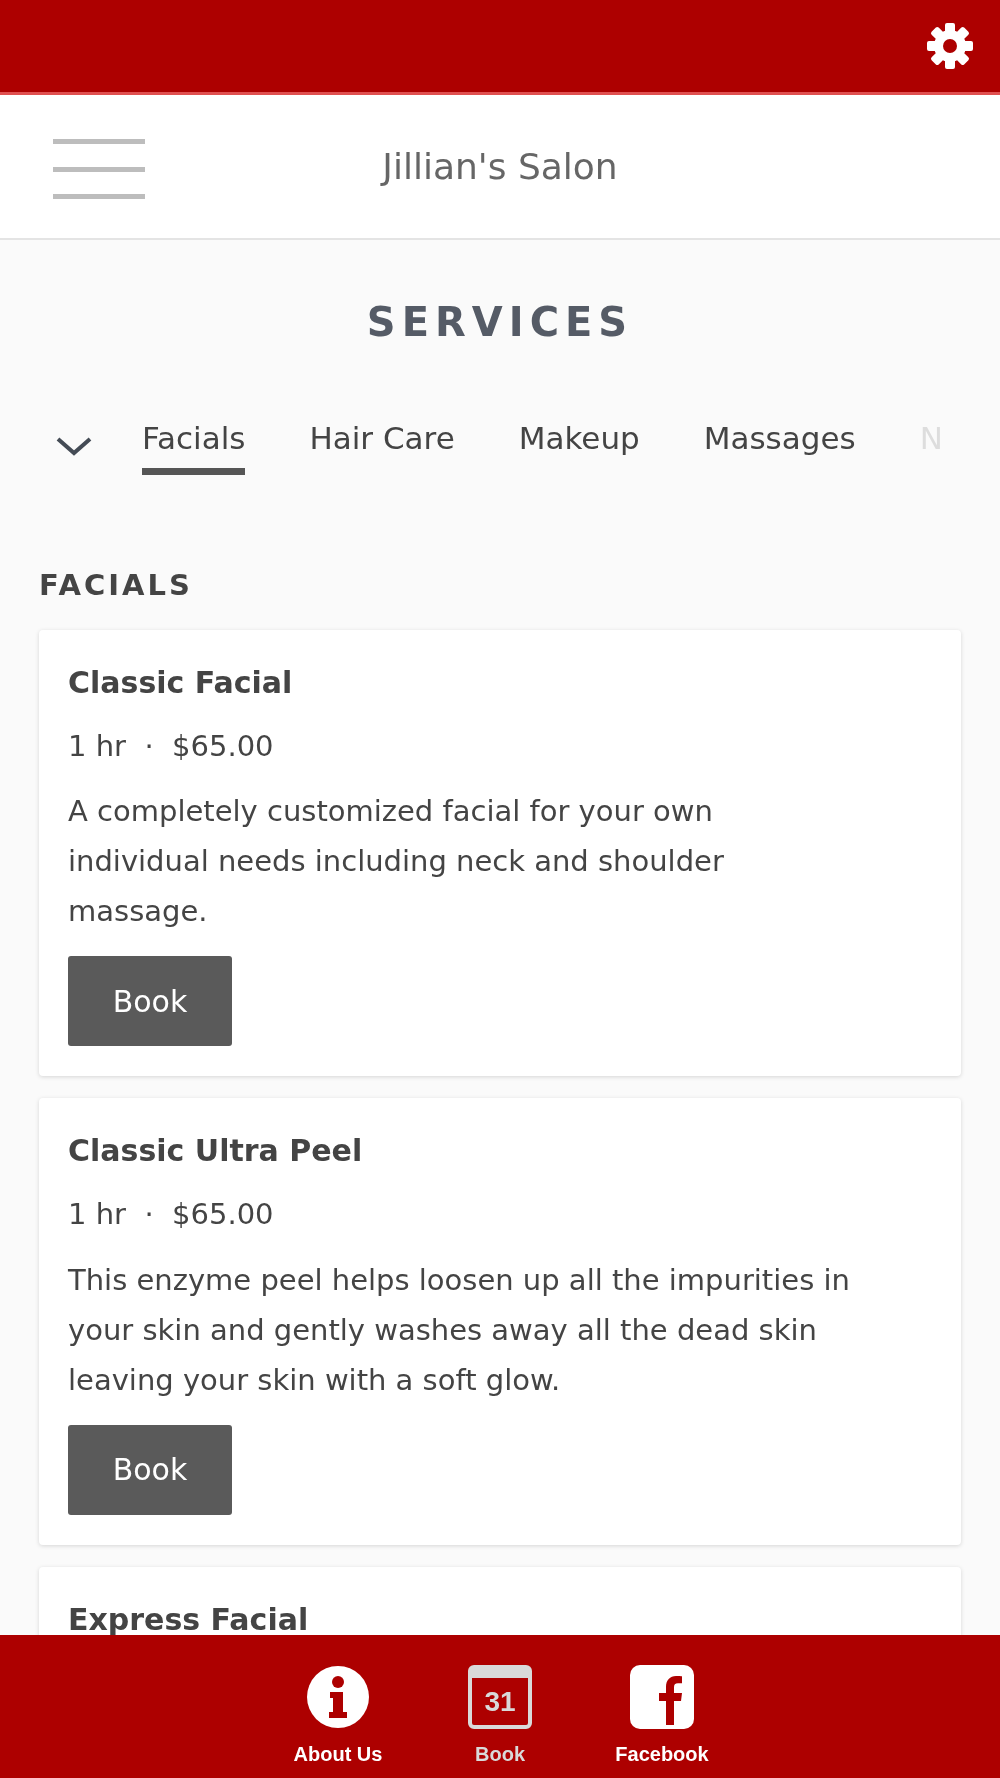 This screenshot has height=1778, width=1000. What do you see at coordinates (459, 1330) in the screenshot?
I see `service-description: This enzyme peel helps loosen up all the impurities in your skin and gently washes away all the dead skin leaving your skin with a soft glow.` at bounding box center [459, 1330].